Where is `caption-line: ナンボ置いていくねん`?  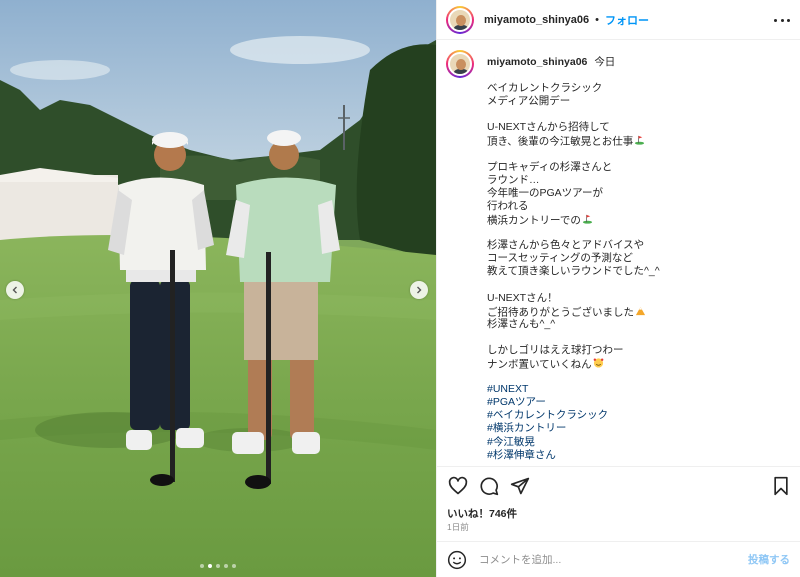 caption-line: ナンボ置いていくねん is located at coordinates (573, 363).